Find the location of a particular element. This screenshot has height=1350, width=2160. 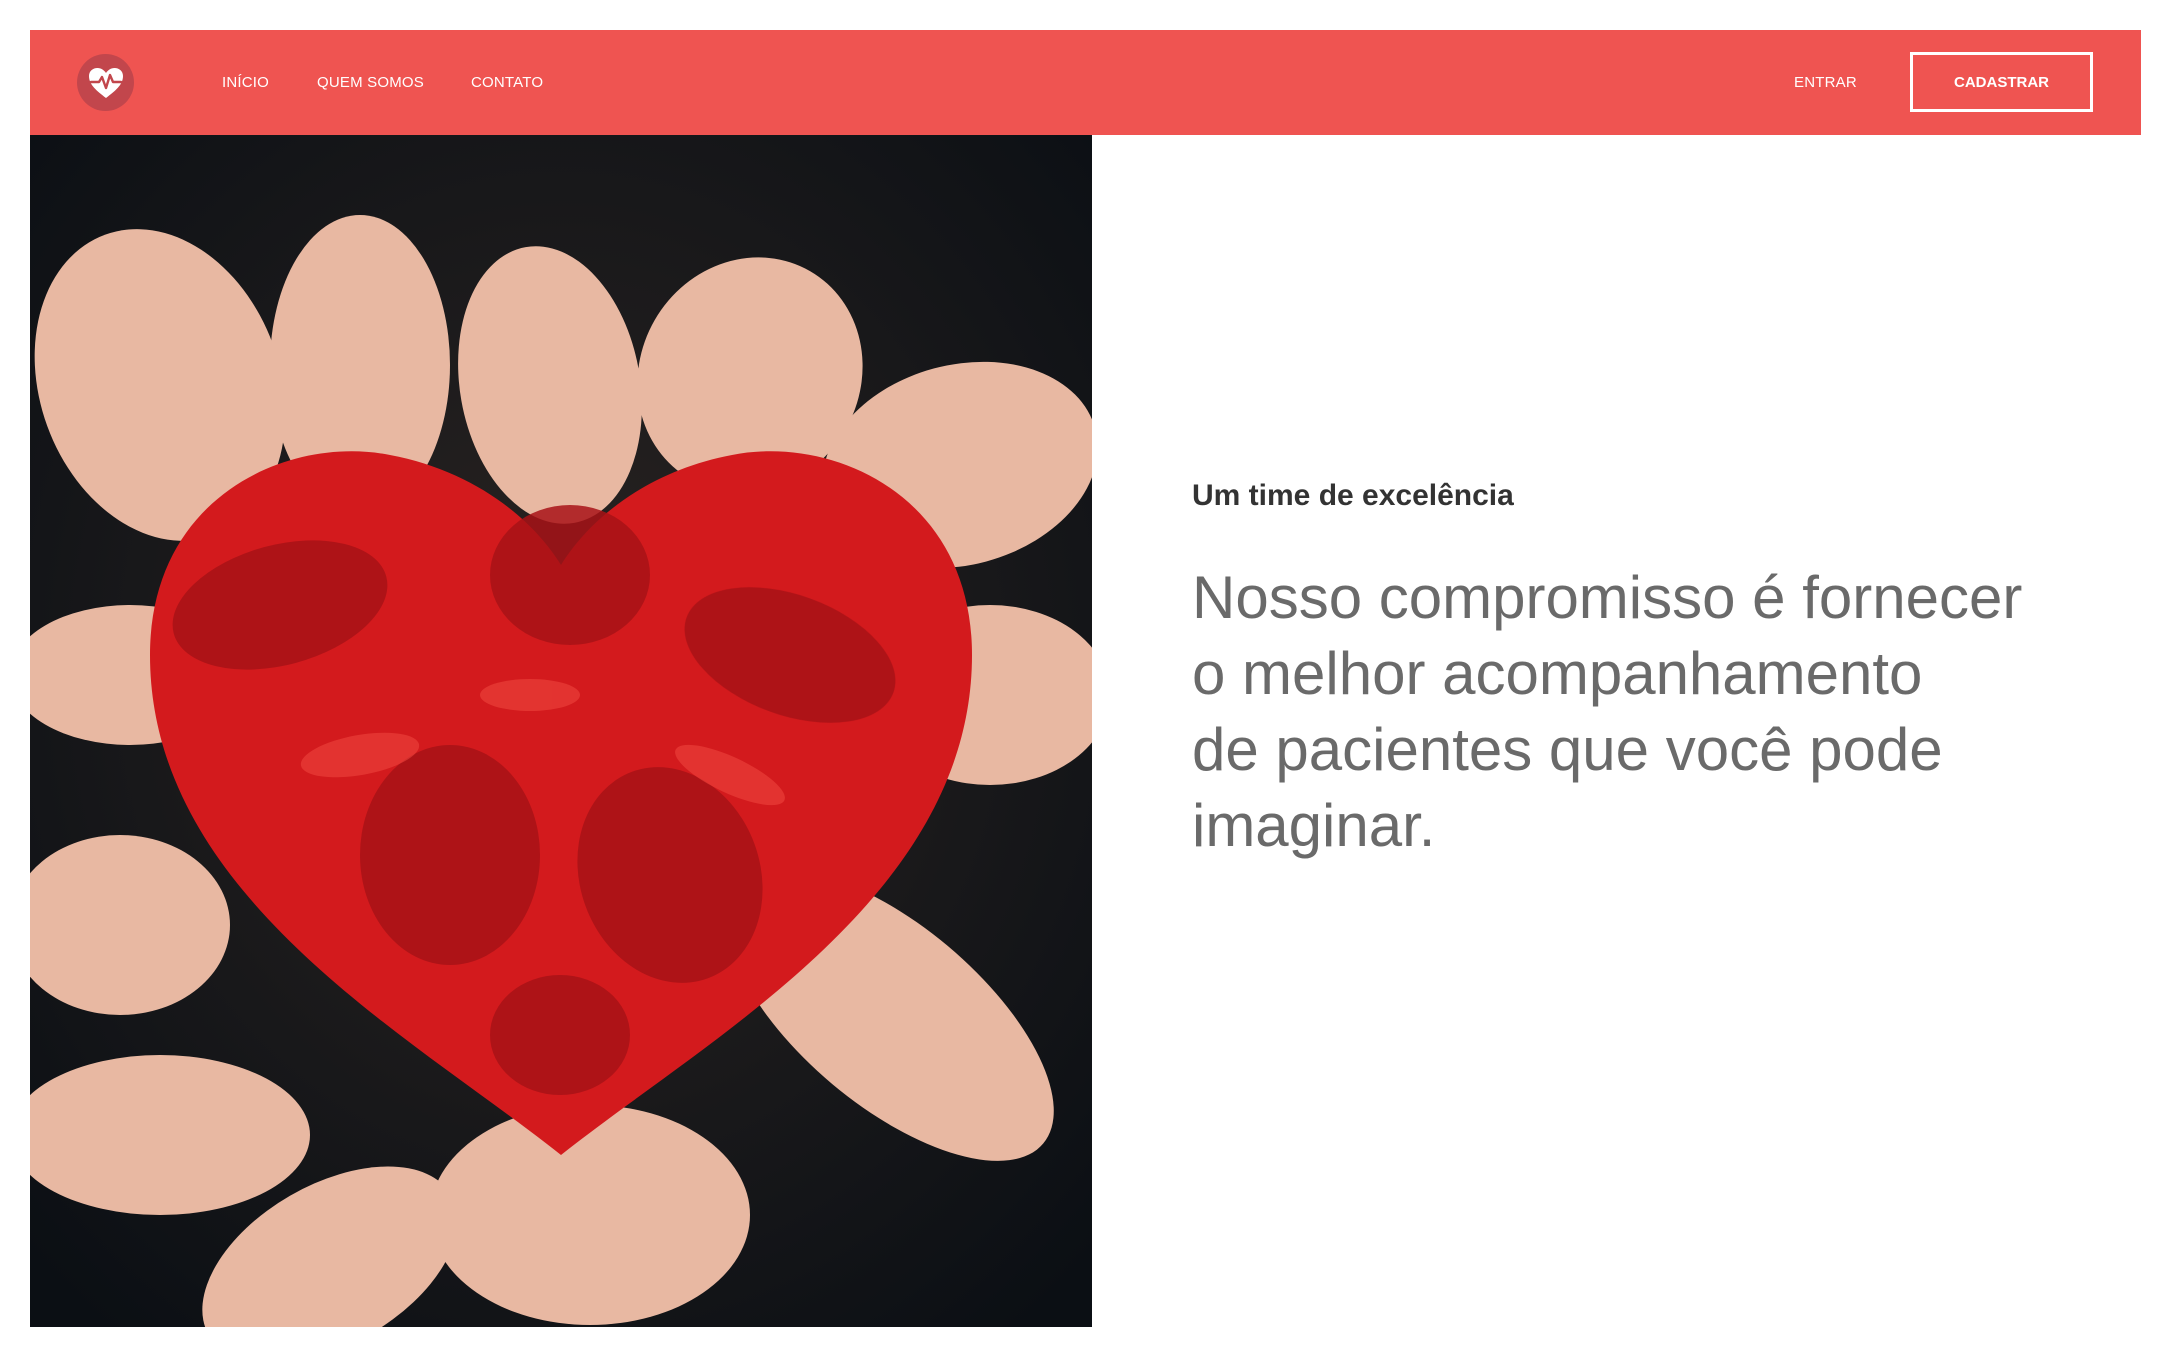

signup-button: CADASTRAR is located at coordinates (2001, 82).